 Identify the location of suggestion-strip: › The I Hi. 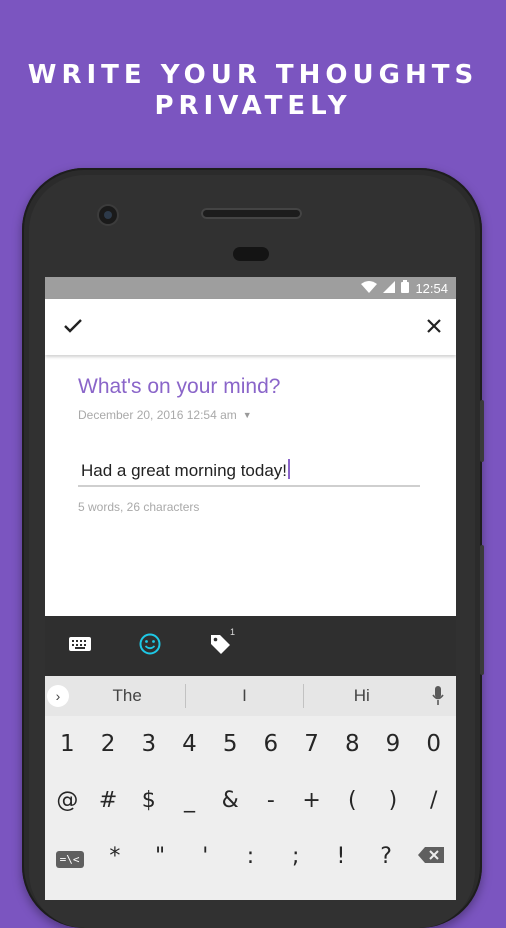
(250, 696).